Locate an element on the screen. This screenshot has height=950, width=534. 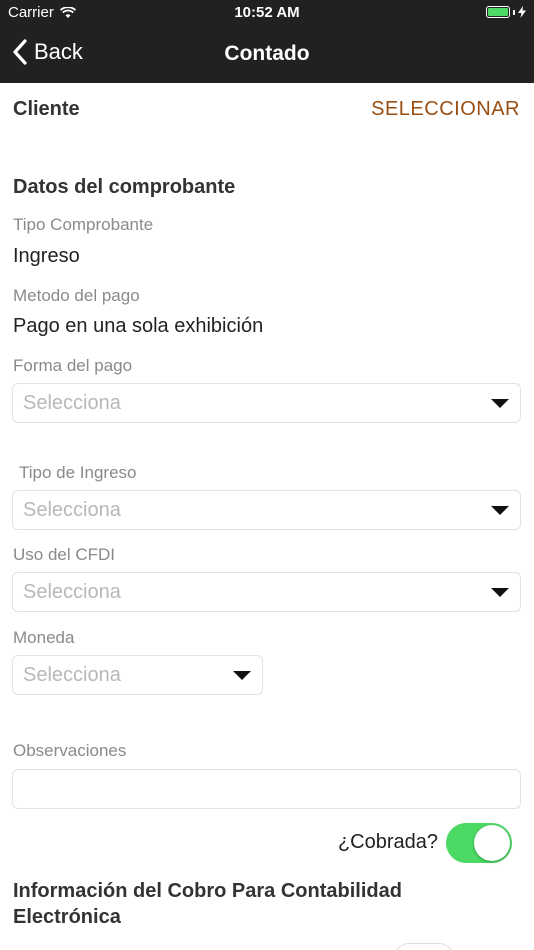
tipo-comprobante-value: Ingreso is located at coordinates (46, 256).